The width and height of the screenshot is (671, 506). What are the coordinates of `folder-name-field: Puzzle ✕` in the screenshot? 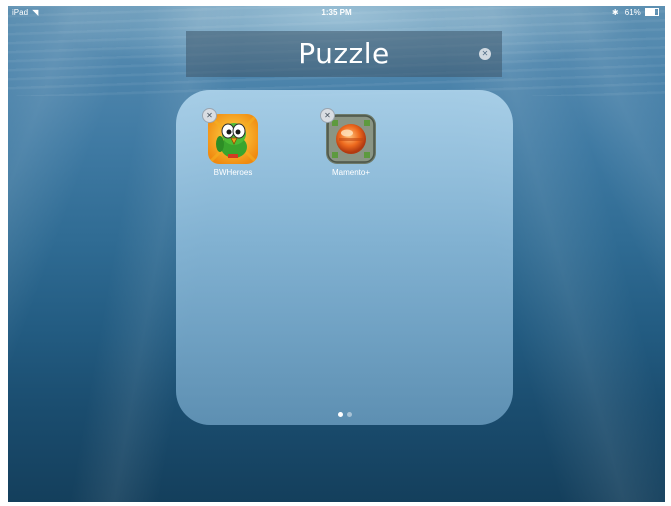 It's located at (344, 54).